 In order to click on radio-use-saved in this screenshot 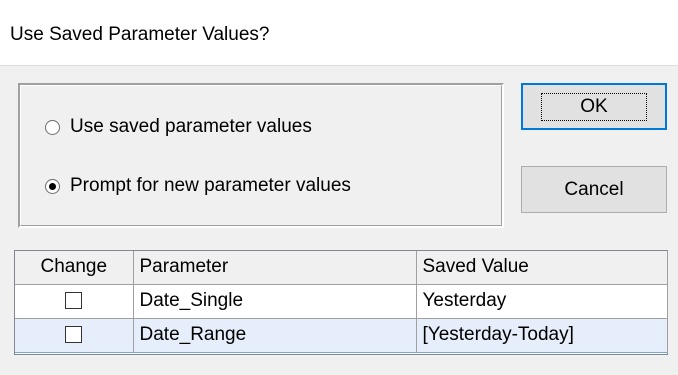, I will do `click(52, 127)`.